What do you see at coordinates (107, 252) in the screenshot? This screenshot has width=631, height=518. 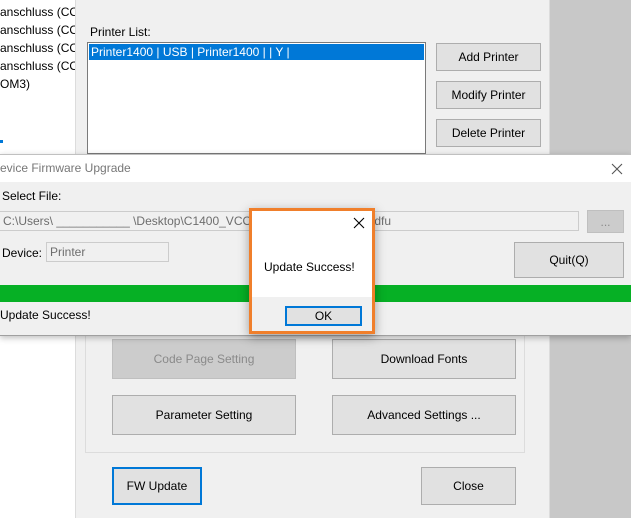 I see `device-field: Printer` at bounding box center [107, 252].